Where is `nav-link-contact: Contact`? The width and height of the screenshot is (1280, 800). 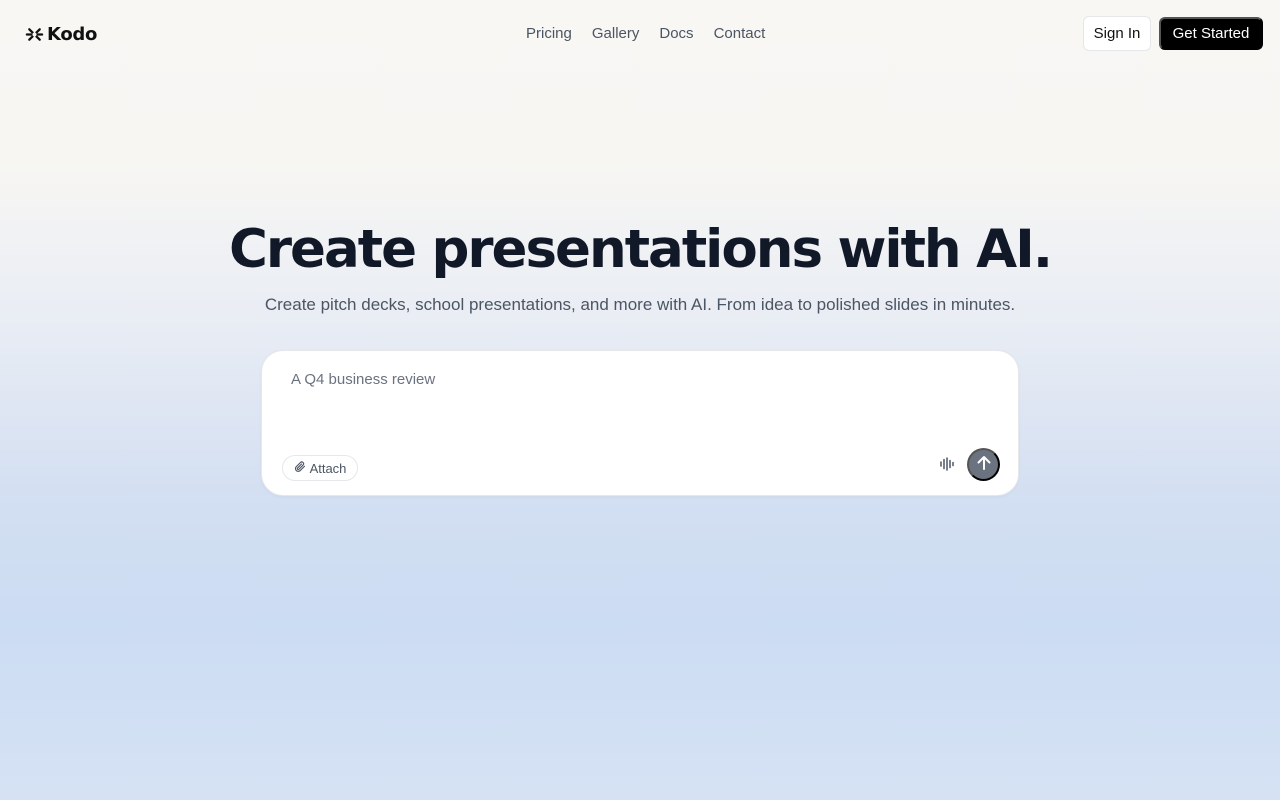 nav-link-contact: Contact is located at coordinates (740, 34).